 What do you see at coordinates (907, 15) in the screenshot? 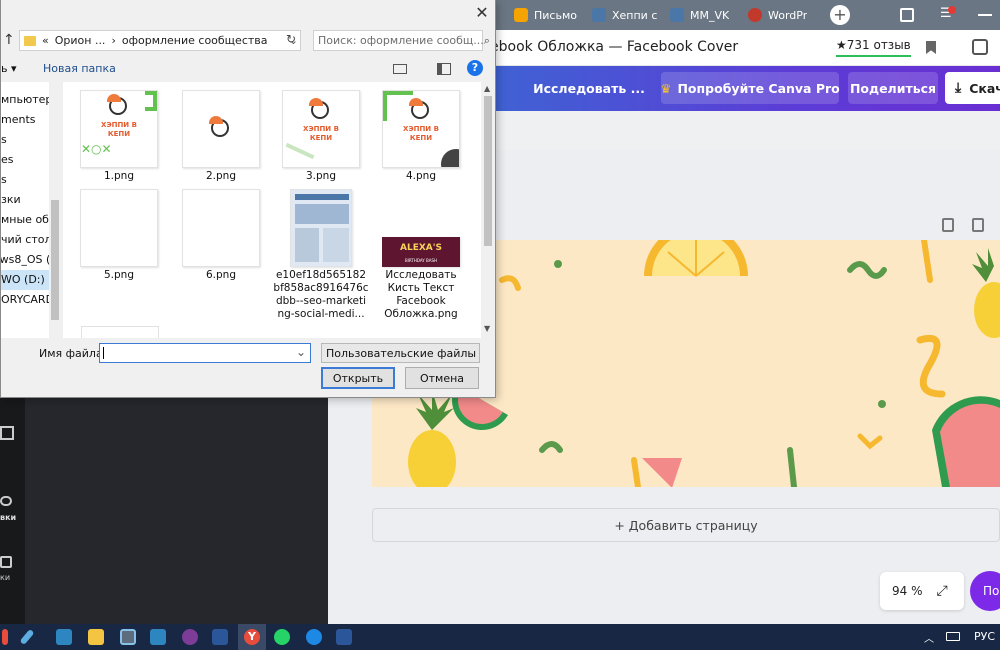
I see `collections-icon` at bounding box center [907, 15].